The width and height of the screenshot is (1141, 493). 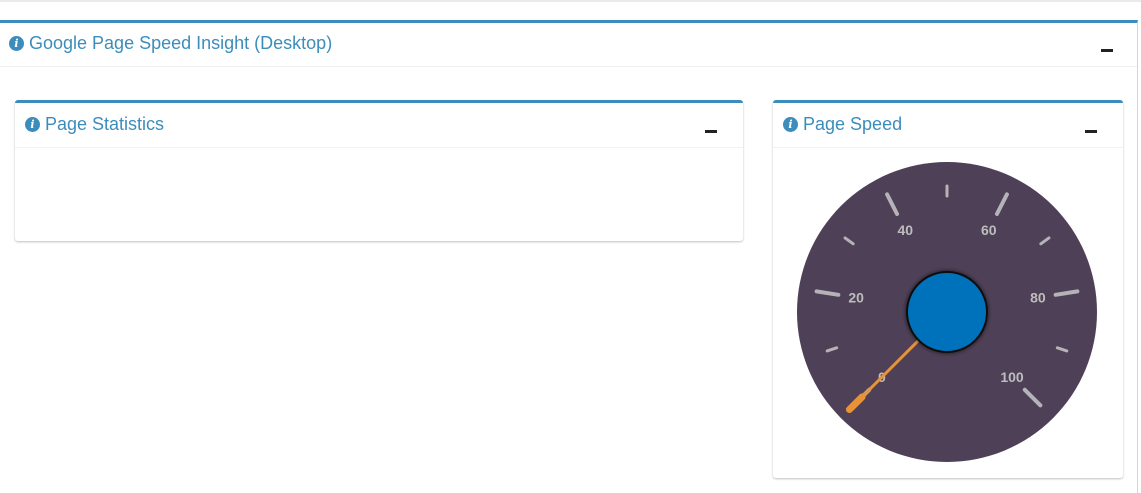 What do you see at coordinates (105, 124) in the screenshot?
I see `page-statistics-title-text: Page Statistics` at bounding box center [105, 124].